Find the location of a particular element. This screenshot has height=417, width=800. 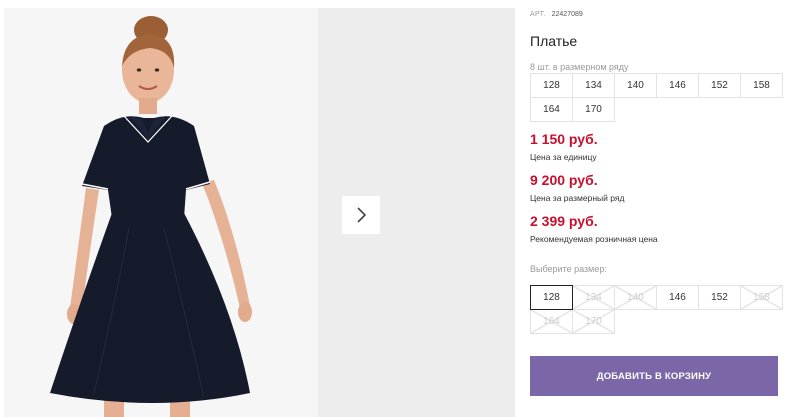

size-option-140: 140 is located at coordinates (635, 297).